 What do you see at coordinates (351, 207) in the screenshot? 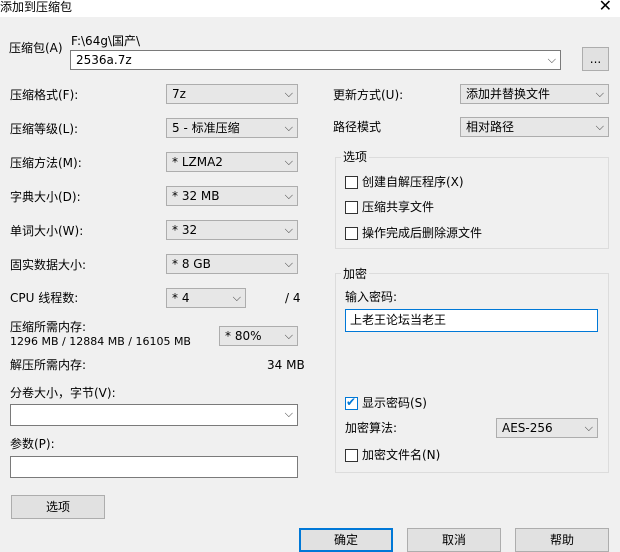
I see `shared-checkbox` at bounding box center [351, 207].